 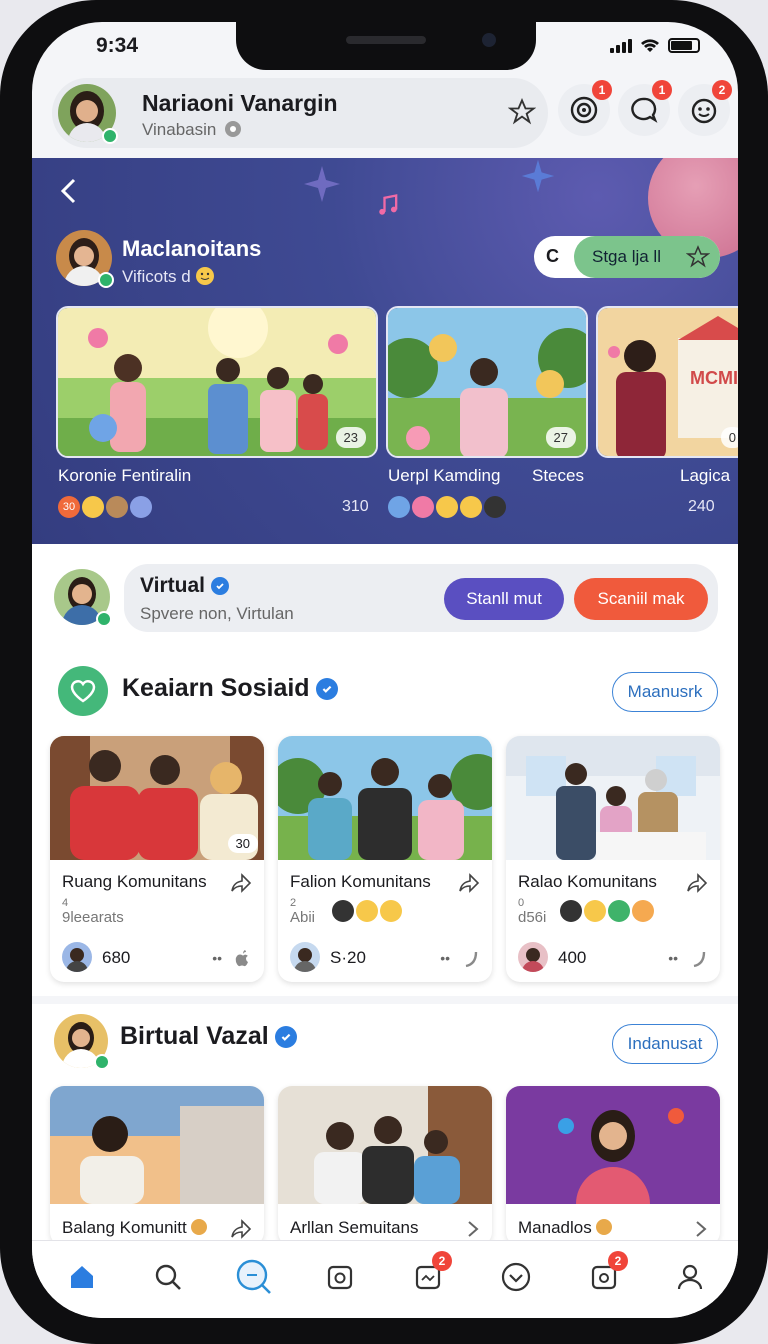 What do you see at coordinates (605, 1275) in the screenshot?
I see `tab-notifications: 2` at bounding box center [605, 1275].